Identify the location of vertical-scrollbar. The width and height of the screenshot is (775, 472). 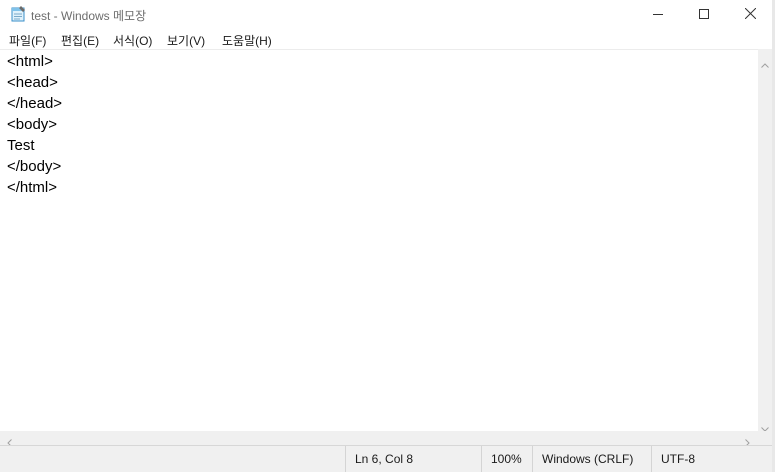
(765, 240).